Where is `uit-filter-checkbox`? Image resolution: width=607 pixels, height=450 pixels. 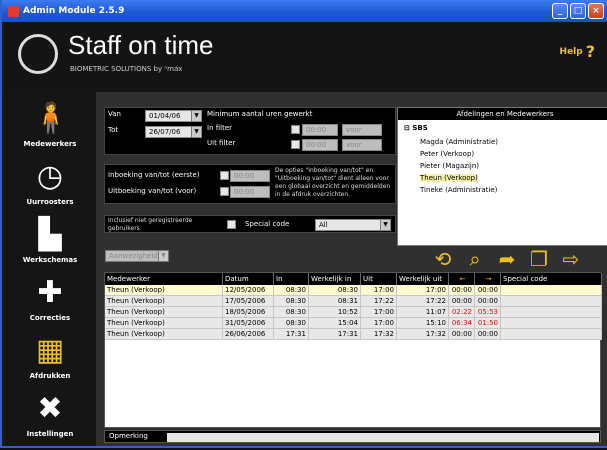 uit-filter-checkbox is located at coordinates (295, 144).